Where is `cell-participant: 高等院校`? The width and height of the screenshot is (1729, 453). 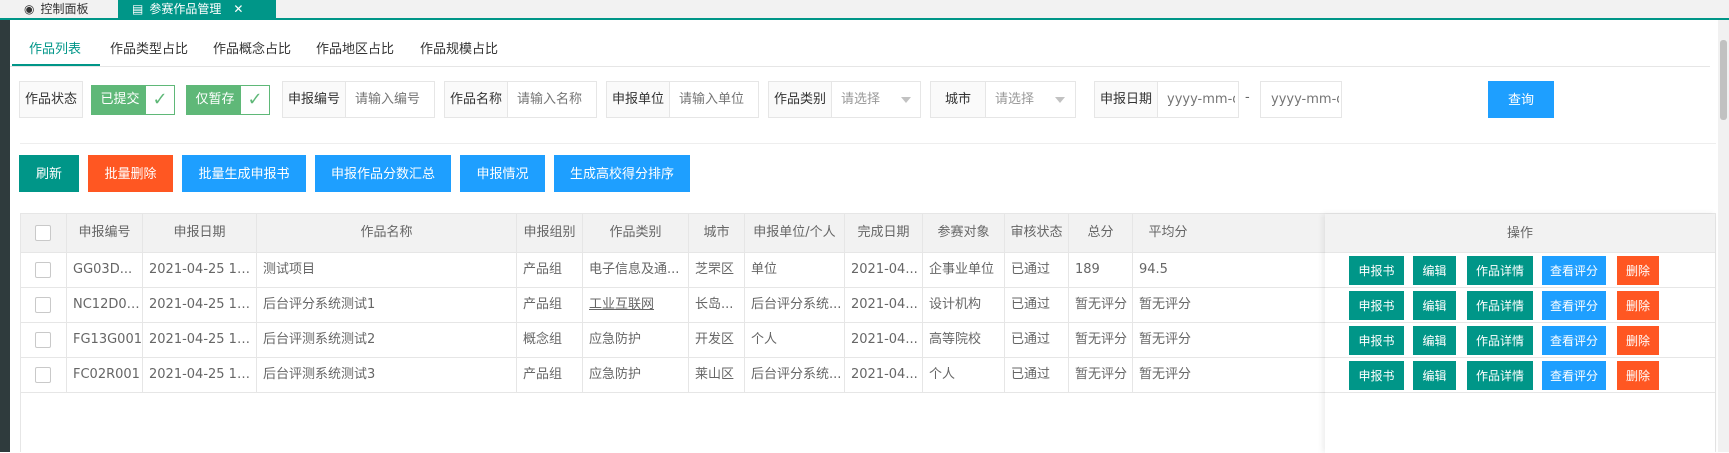
cell-participant: 高等院校 is located at coordinates (964, 340).